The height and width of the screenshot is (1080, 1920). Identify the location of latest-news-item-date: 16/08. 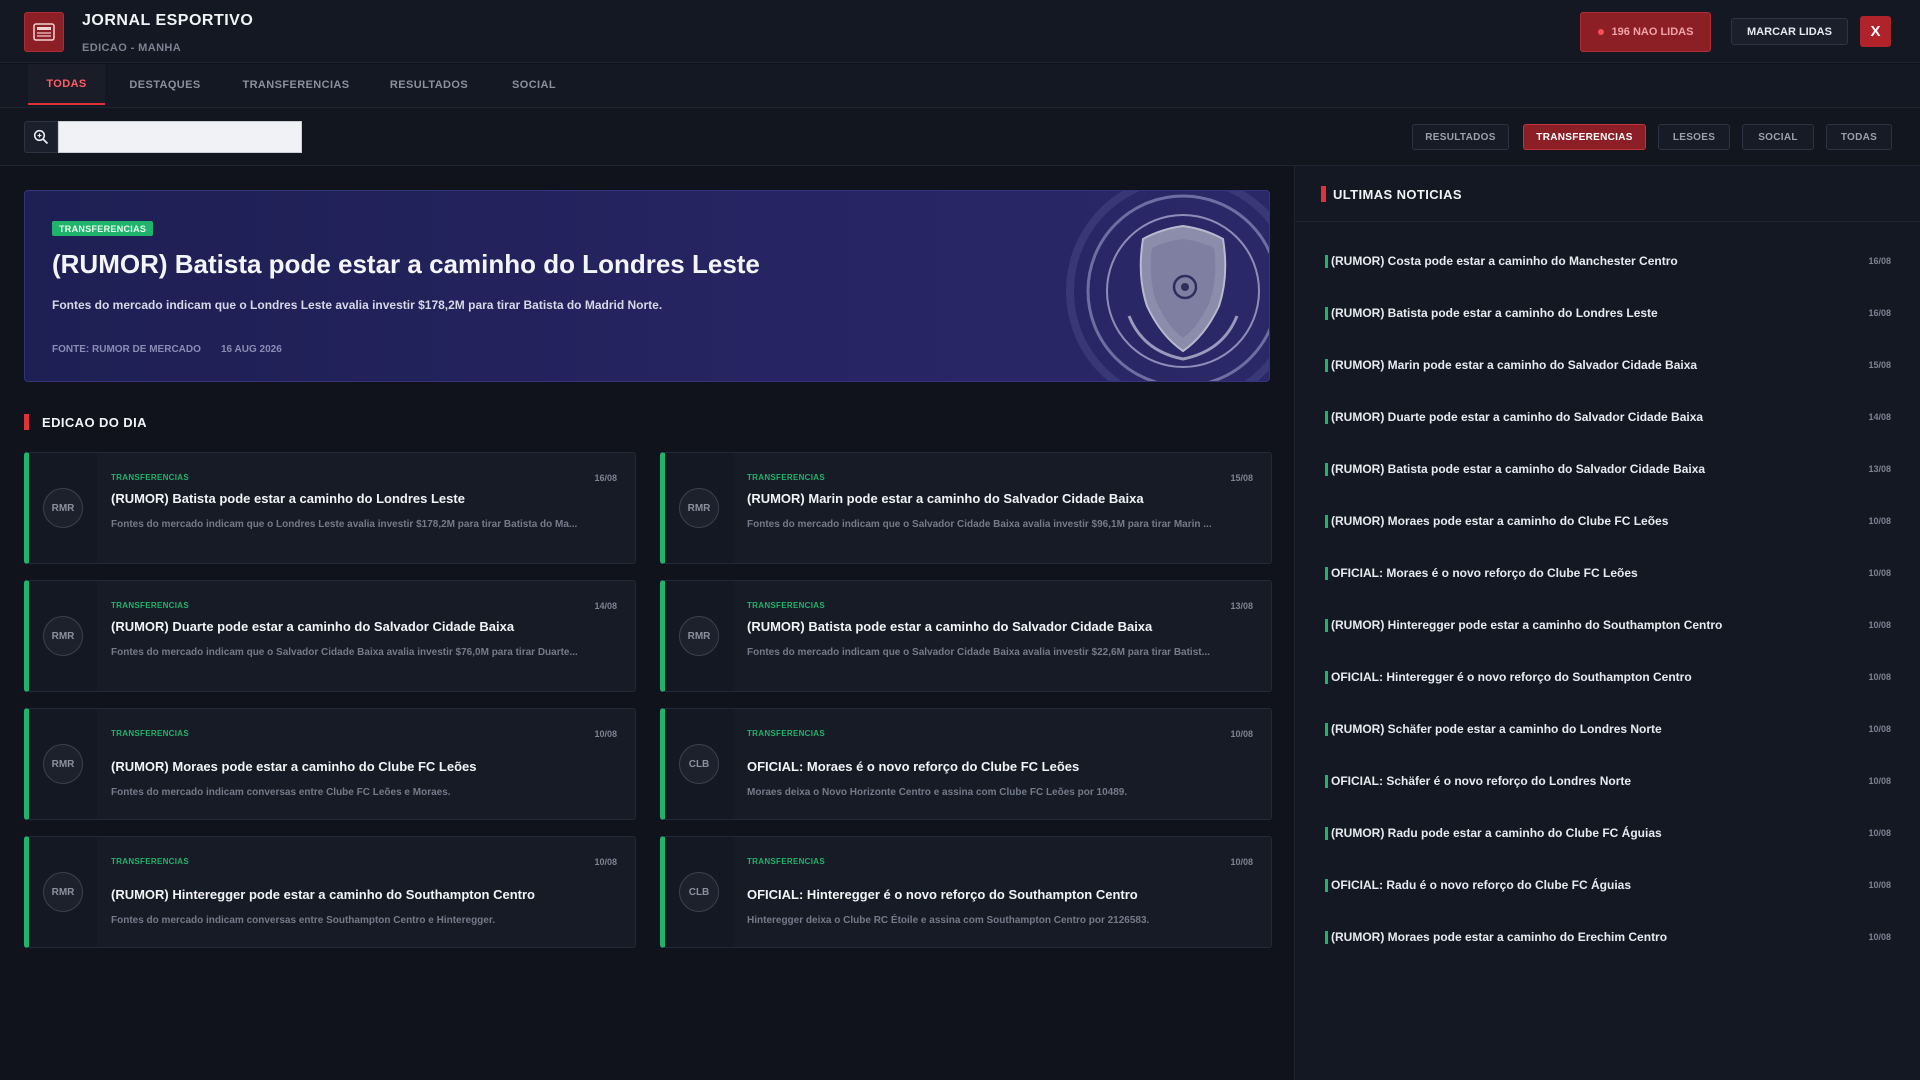
(1879, 313).